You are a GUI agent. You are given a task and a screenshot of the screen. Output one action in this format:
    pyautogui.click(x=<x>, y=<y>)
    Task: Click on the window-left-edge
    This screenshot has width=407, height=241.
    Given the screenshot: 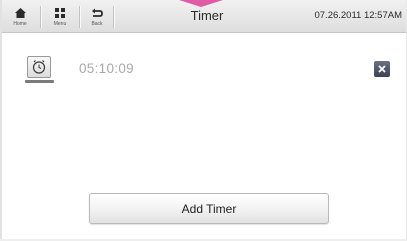 What is the action you would take?
    pyautogui.click(x=1, y=120)
    